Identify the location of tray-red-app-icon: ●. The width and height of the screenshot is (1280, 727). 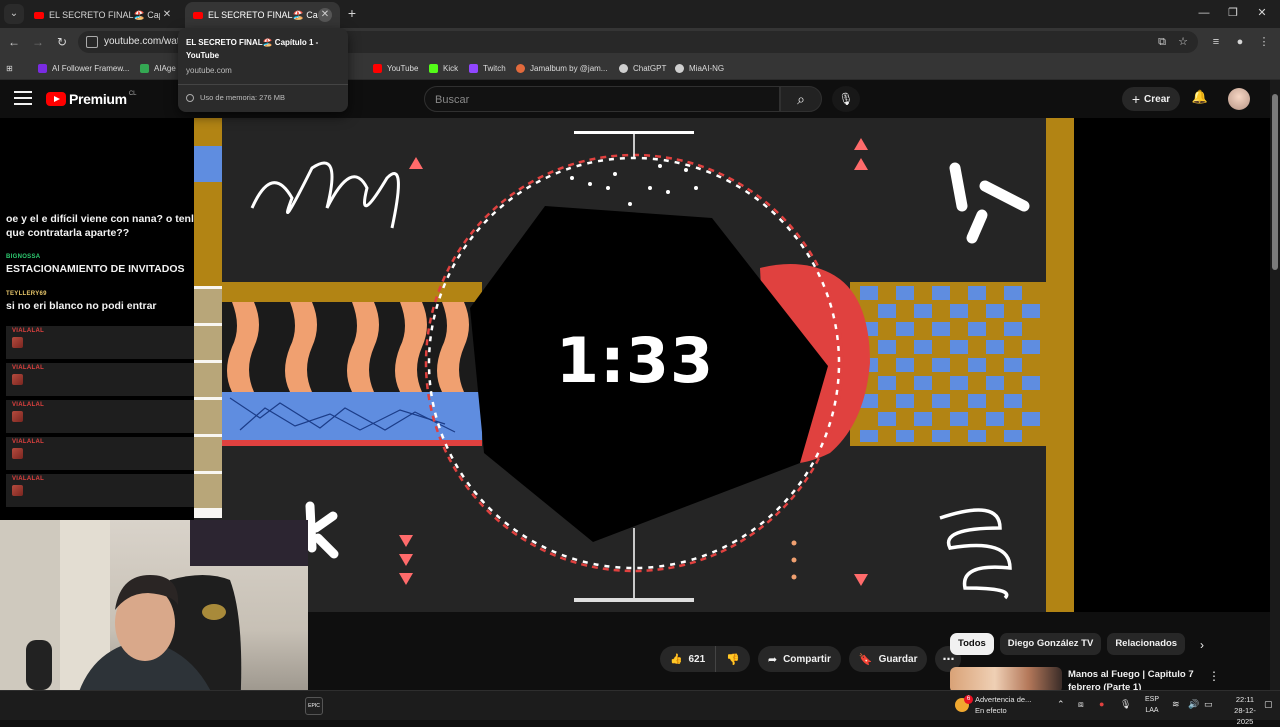
(1101, 704).